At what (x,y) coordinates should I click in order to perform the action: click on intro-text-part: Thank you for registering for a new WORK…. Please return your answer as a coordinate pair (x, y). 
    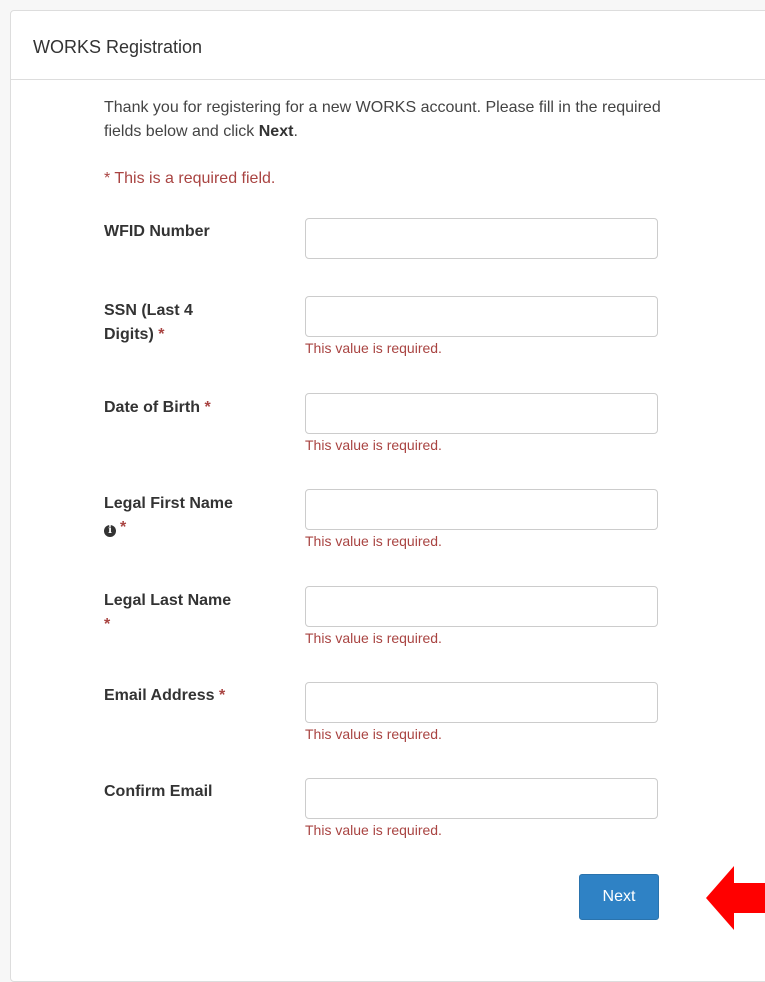
    Looking at the image, I should click on (382, 119).